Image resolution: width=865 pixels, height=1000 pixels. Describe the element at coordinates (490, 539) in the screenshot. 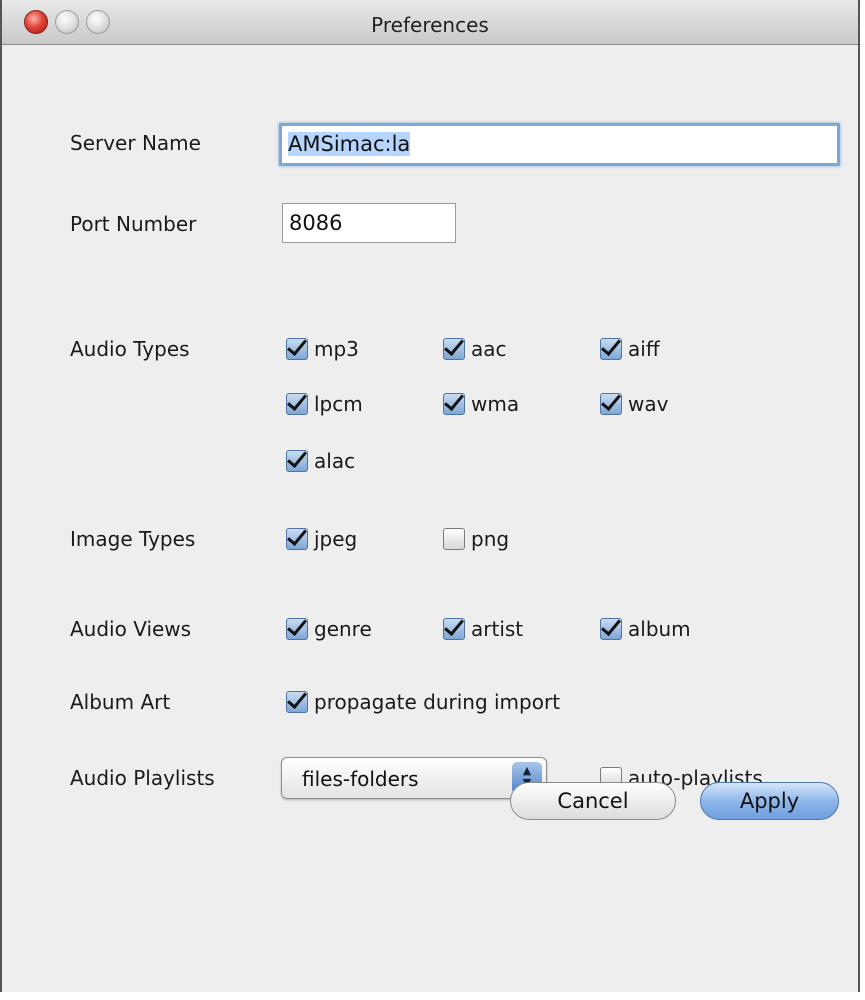

I see `checkbox-label: png` at that location.